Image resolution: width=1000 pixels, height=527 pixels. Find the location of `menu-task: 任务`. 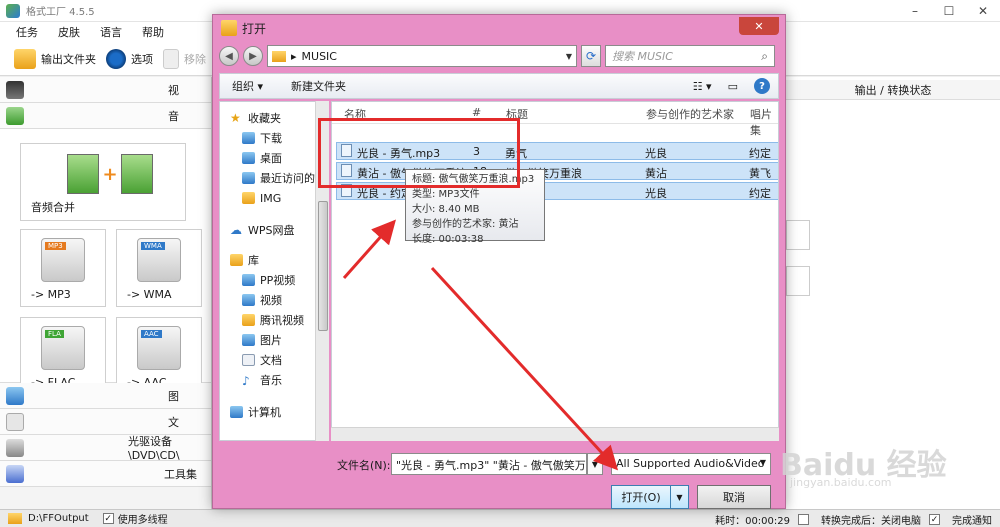

menu-task: 任务 is located at coordinates (27, 32).